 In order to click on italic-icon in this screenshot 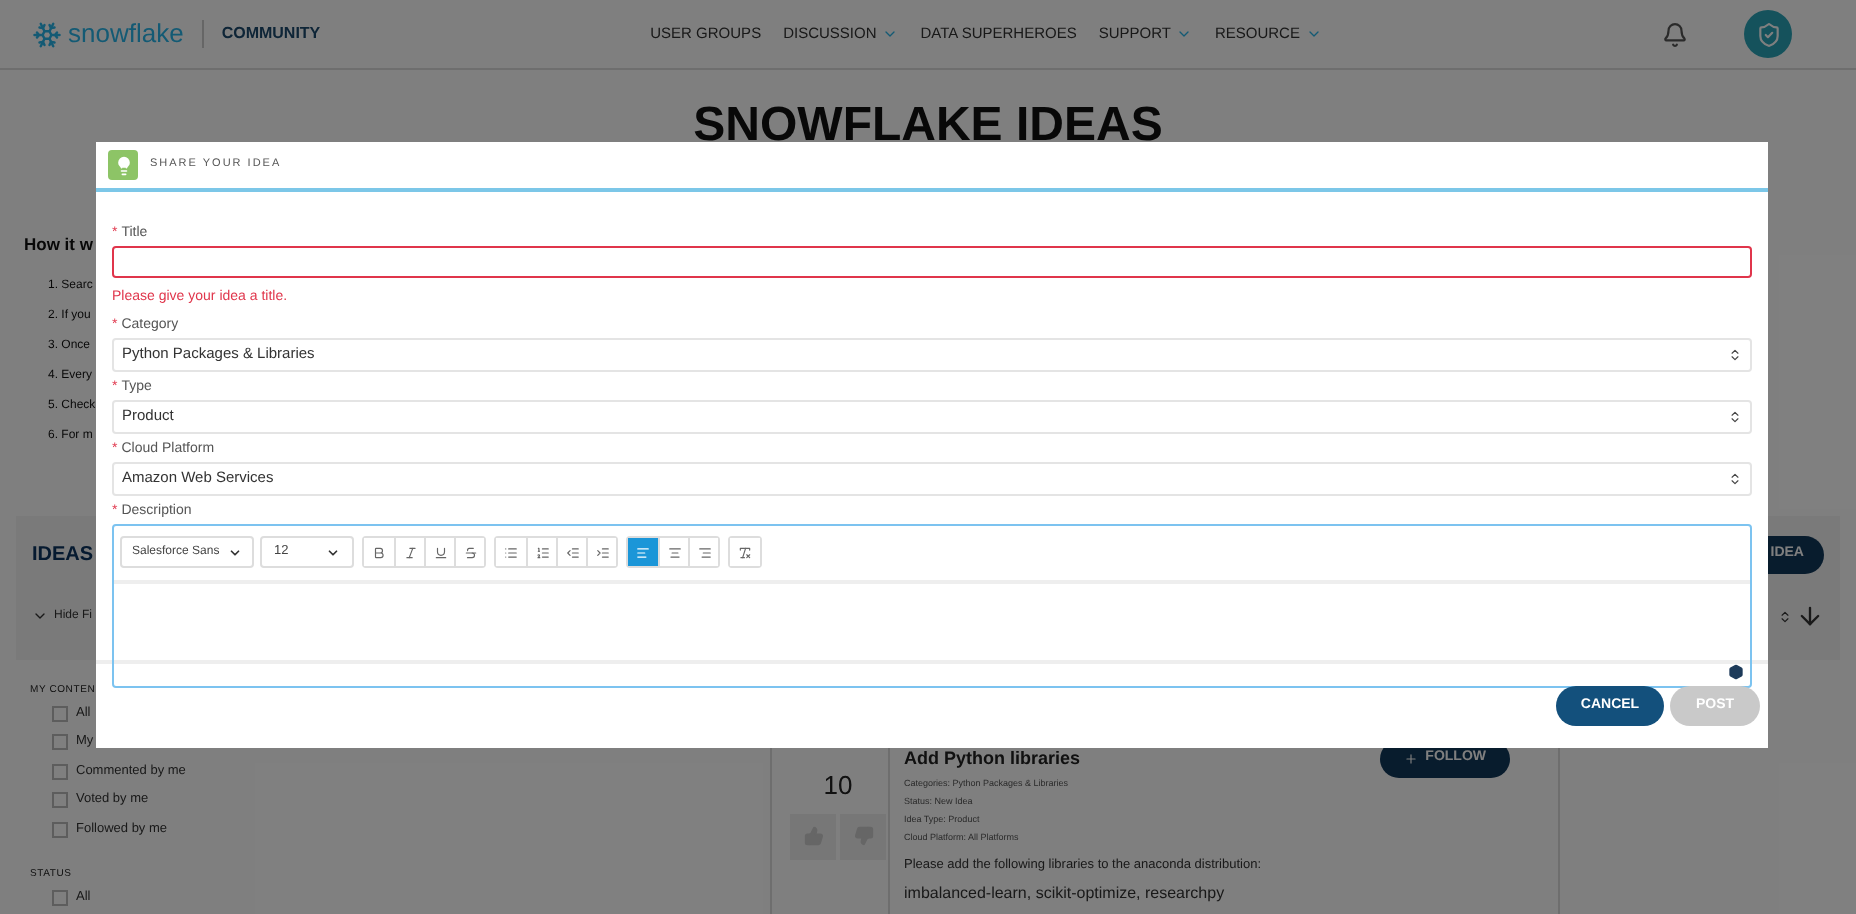, I will do `click(410, 552)`.